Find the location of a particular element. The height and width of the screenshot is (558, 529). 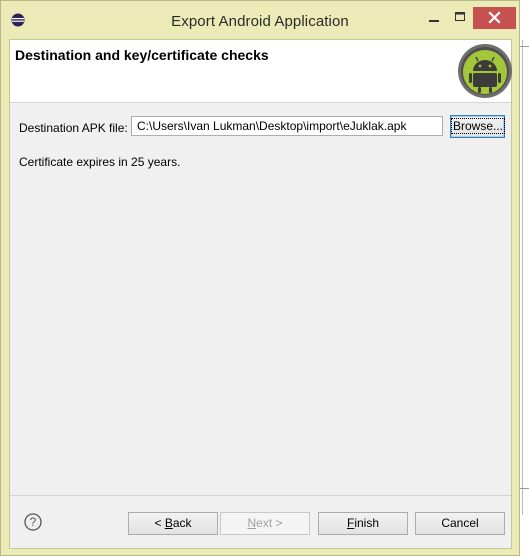

maximize-button is located at coordinates (460, 18).